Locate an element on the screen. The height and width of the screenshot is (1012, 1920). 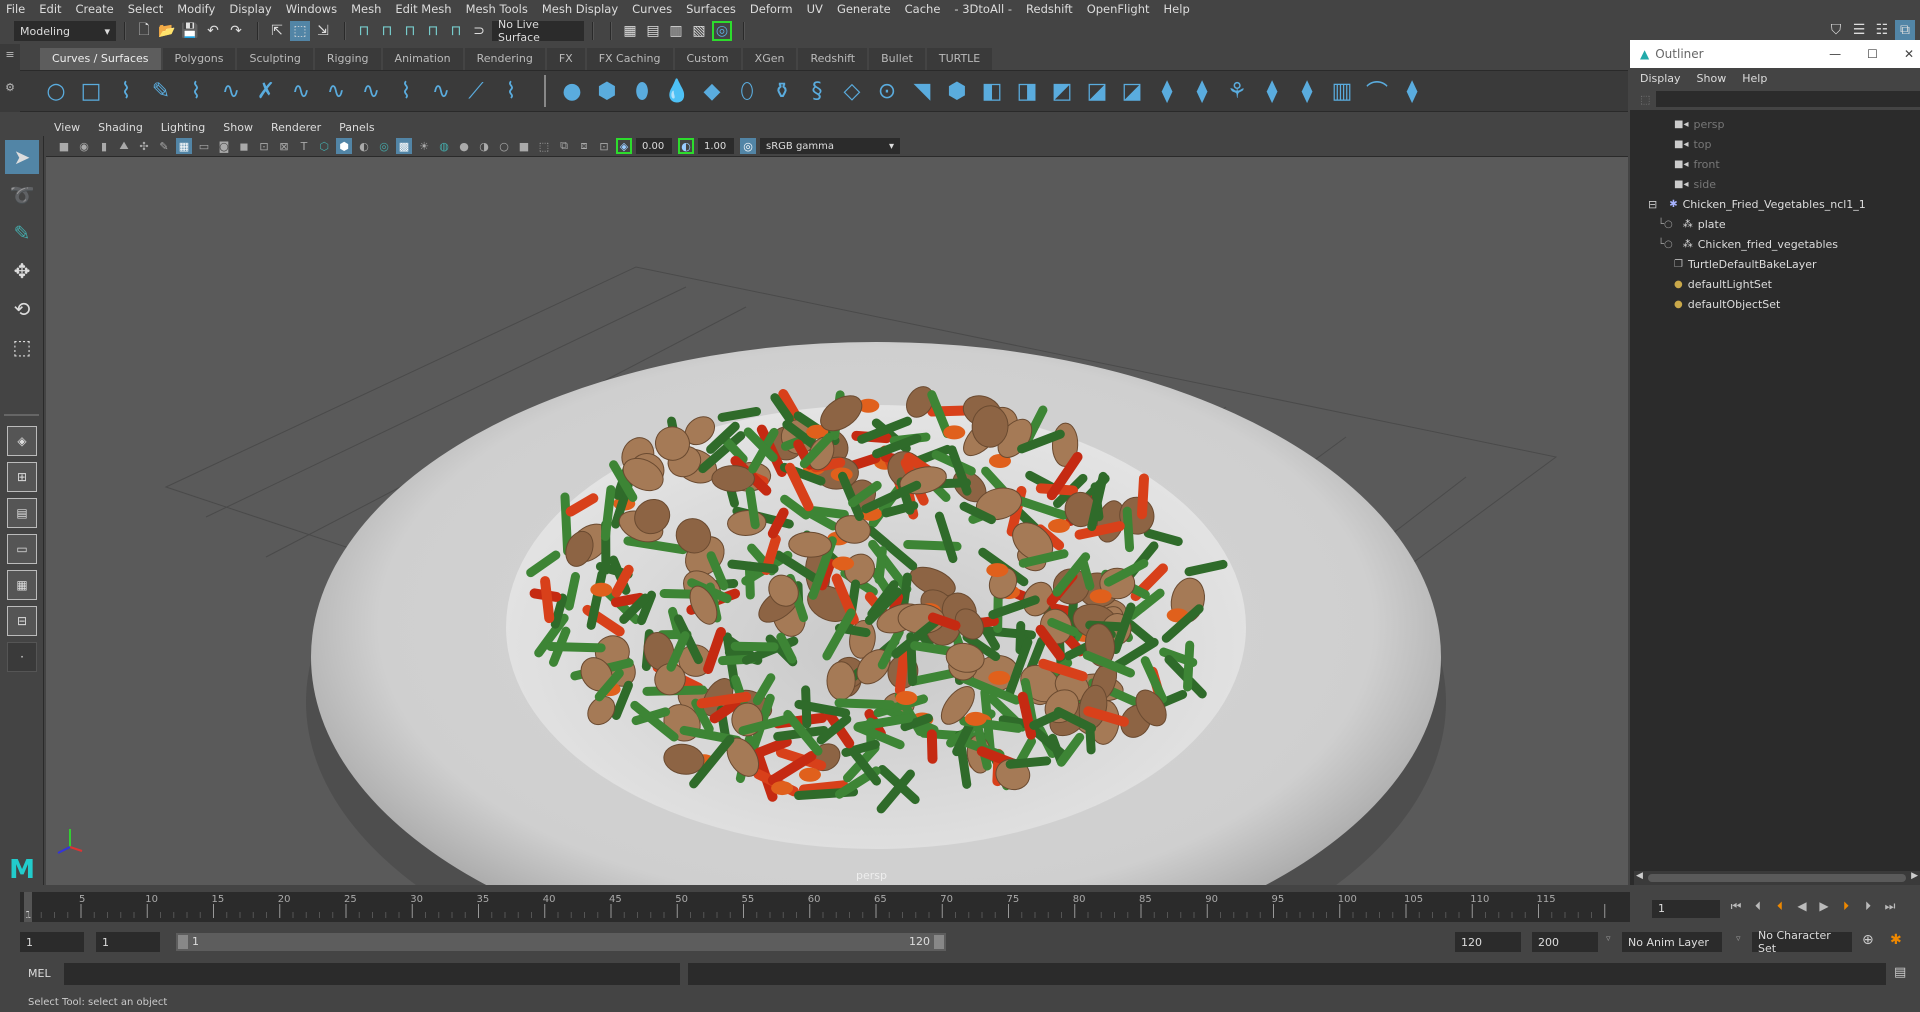
insert-isoparm-icon: ⧫ is located at coordinates (1307, 91).